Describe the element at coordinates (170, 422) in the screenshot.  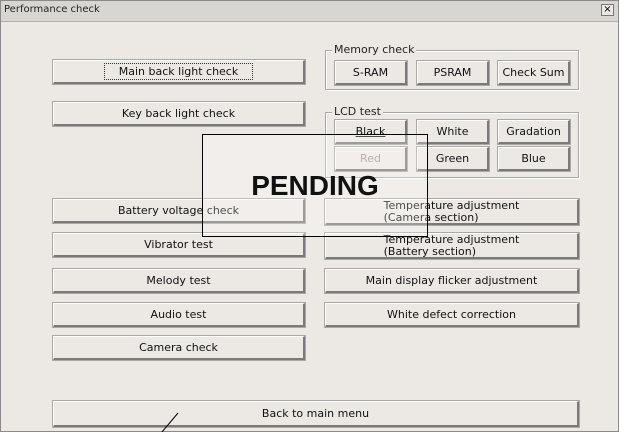
I see `callout-leader-line` at that location.